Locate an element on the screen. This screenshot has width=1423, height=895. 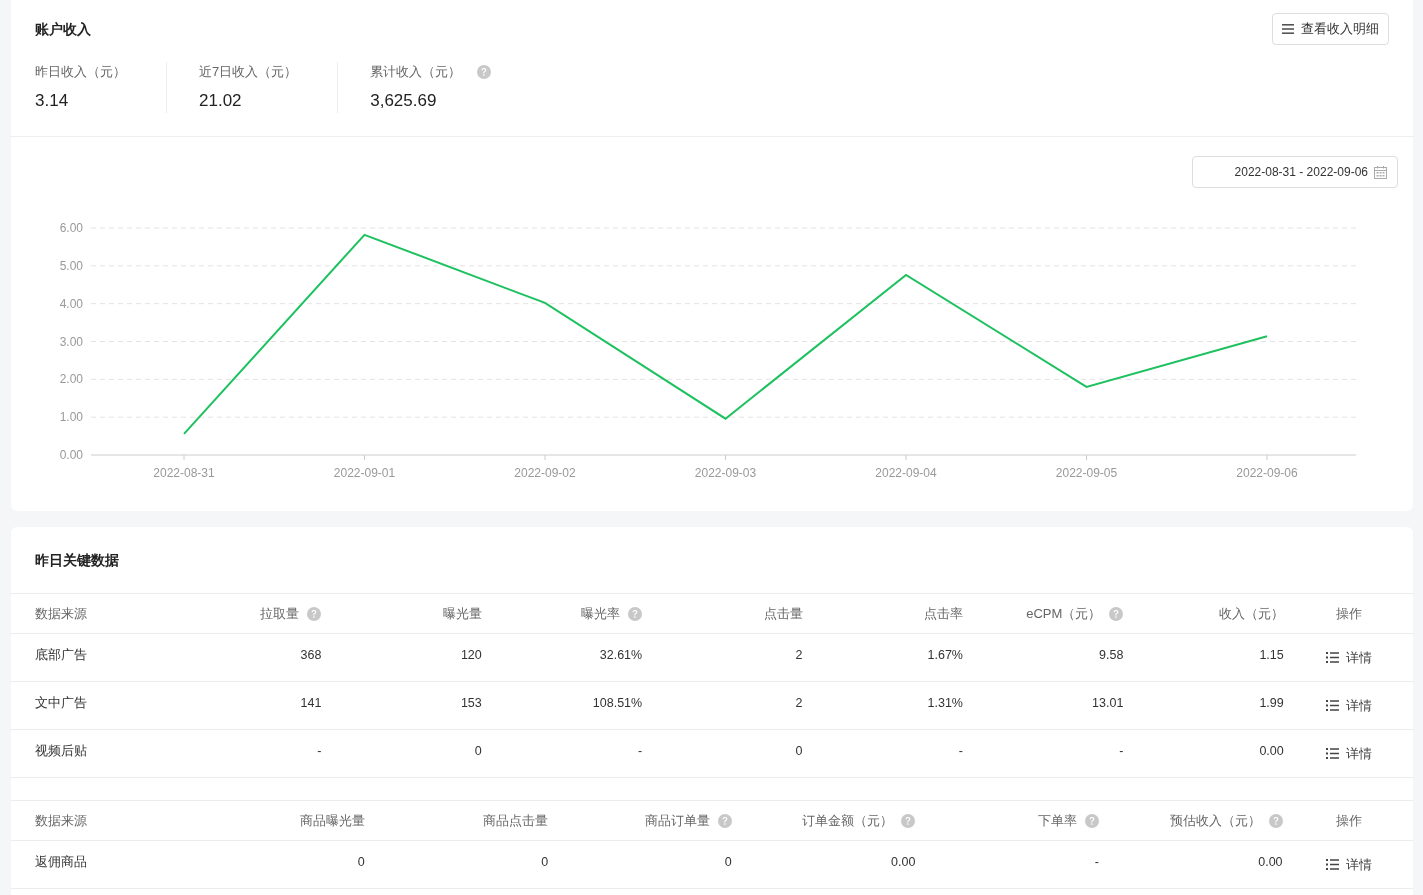
table-cell-text: 1.15 is located at coordinates (1271, 655).